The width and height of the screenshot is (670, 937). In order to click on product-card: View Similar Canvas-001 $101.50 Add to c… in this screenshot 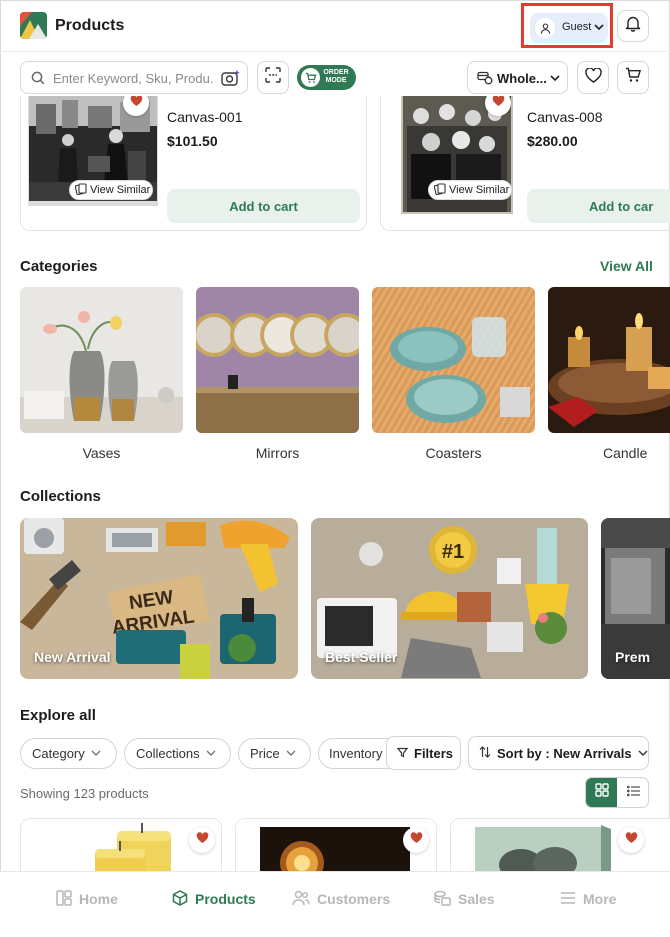, I will do `click(193, 163)`.